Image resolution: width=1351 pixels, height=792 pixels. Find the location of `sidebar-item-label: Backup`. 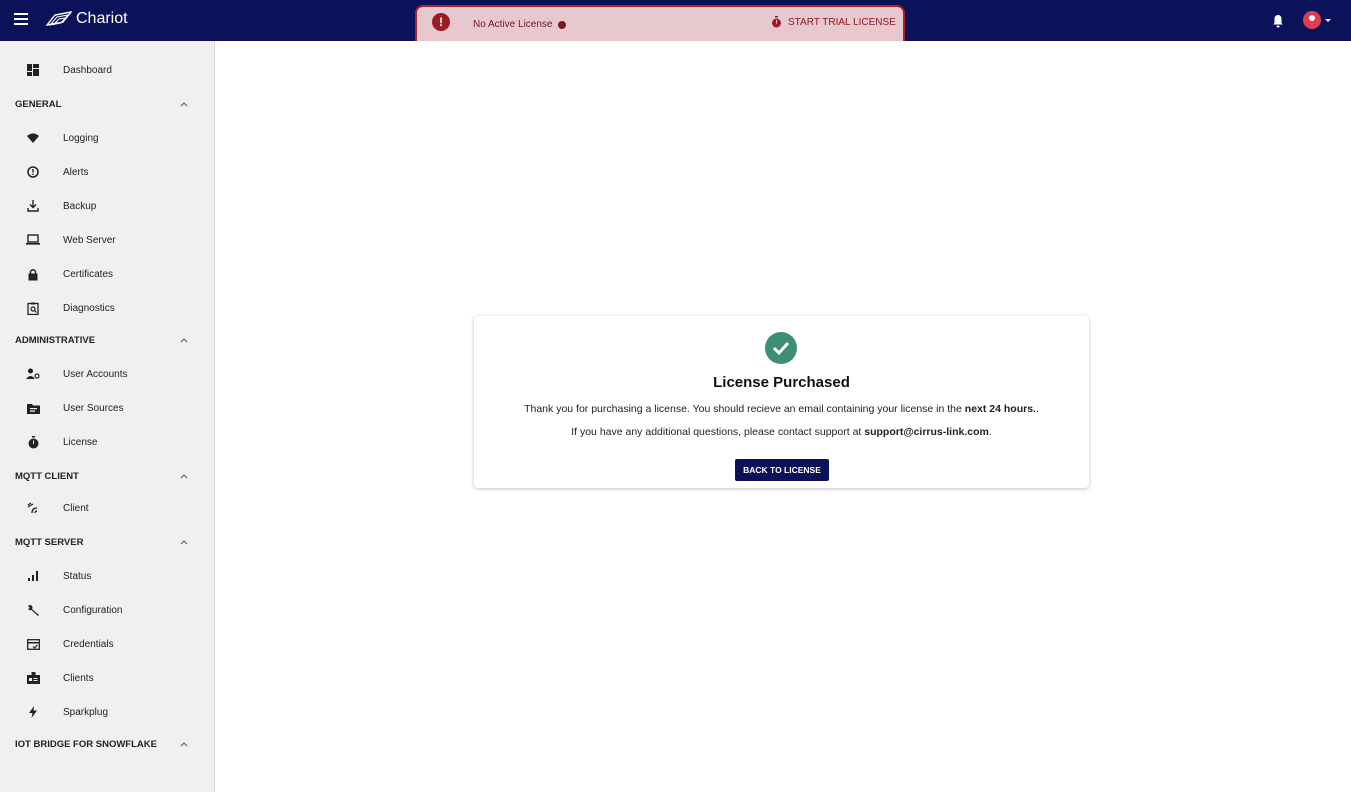

sidebar-item-label: Backup is located at coordinates (80, 206).